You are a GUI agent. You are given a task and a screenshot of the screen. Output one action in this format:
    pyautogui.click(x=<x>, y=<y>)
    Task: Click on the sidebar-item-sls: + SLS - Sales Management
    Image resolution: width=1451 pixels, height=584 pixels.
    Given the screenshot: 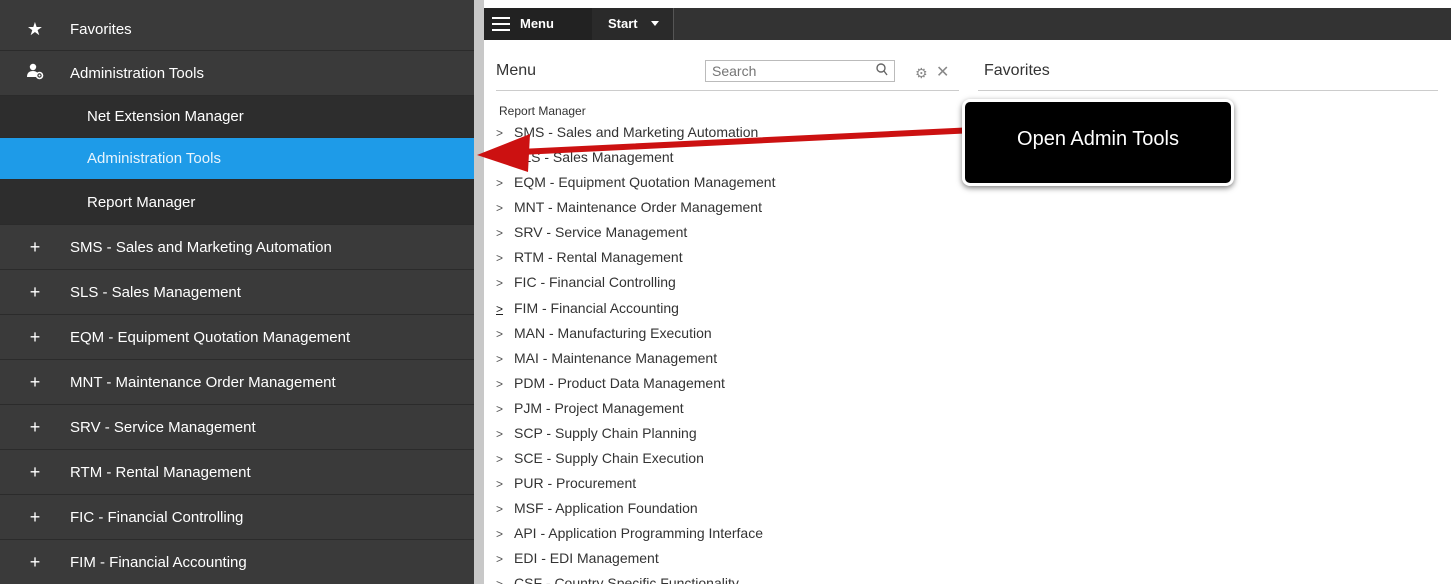 What is the action you would take?
    pyautogui.click(x=237, y=292)
    